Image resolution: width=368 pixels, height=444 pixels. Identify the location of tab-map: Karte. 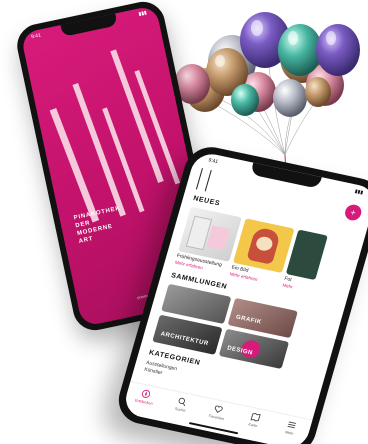
(254, 420).